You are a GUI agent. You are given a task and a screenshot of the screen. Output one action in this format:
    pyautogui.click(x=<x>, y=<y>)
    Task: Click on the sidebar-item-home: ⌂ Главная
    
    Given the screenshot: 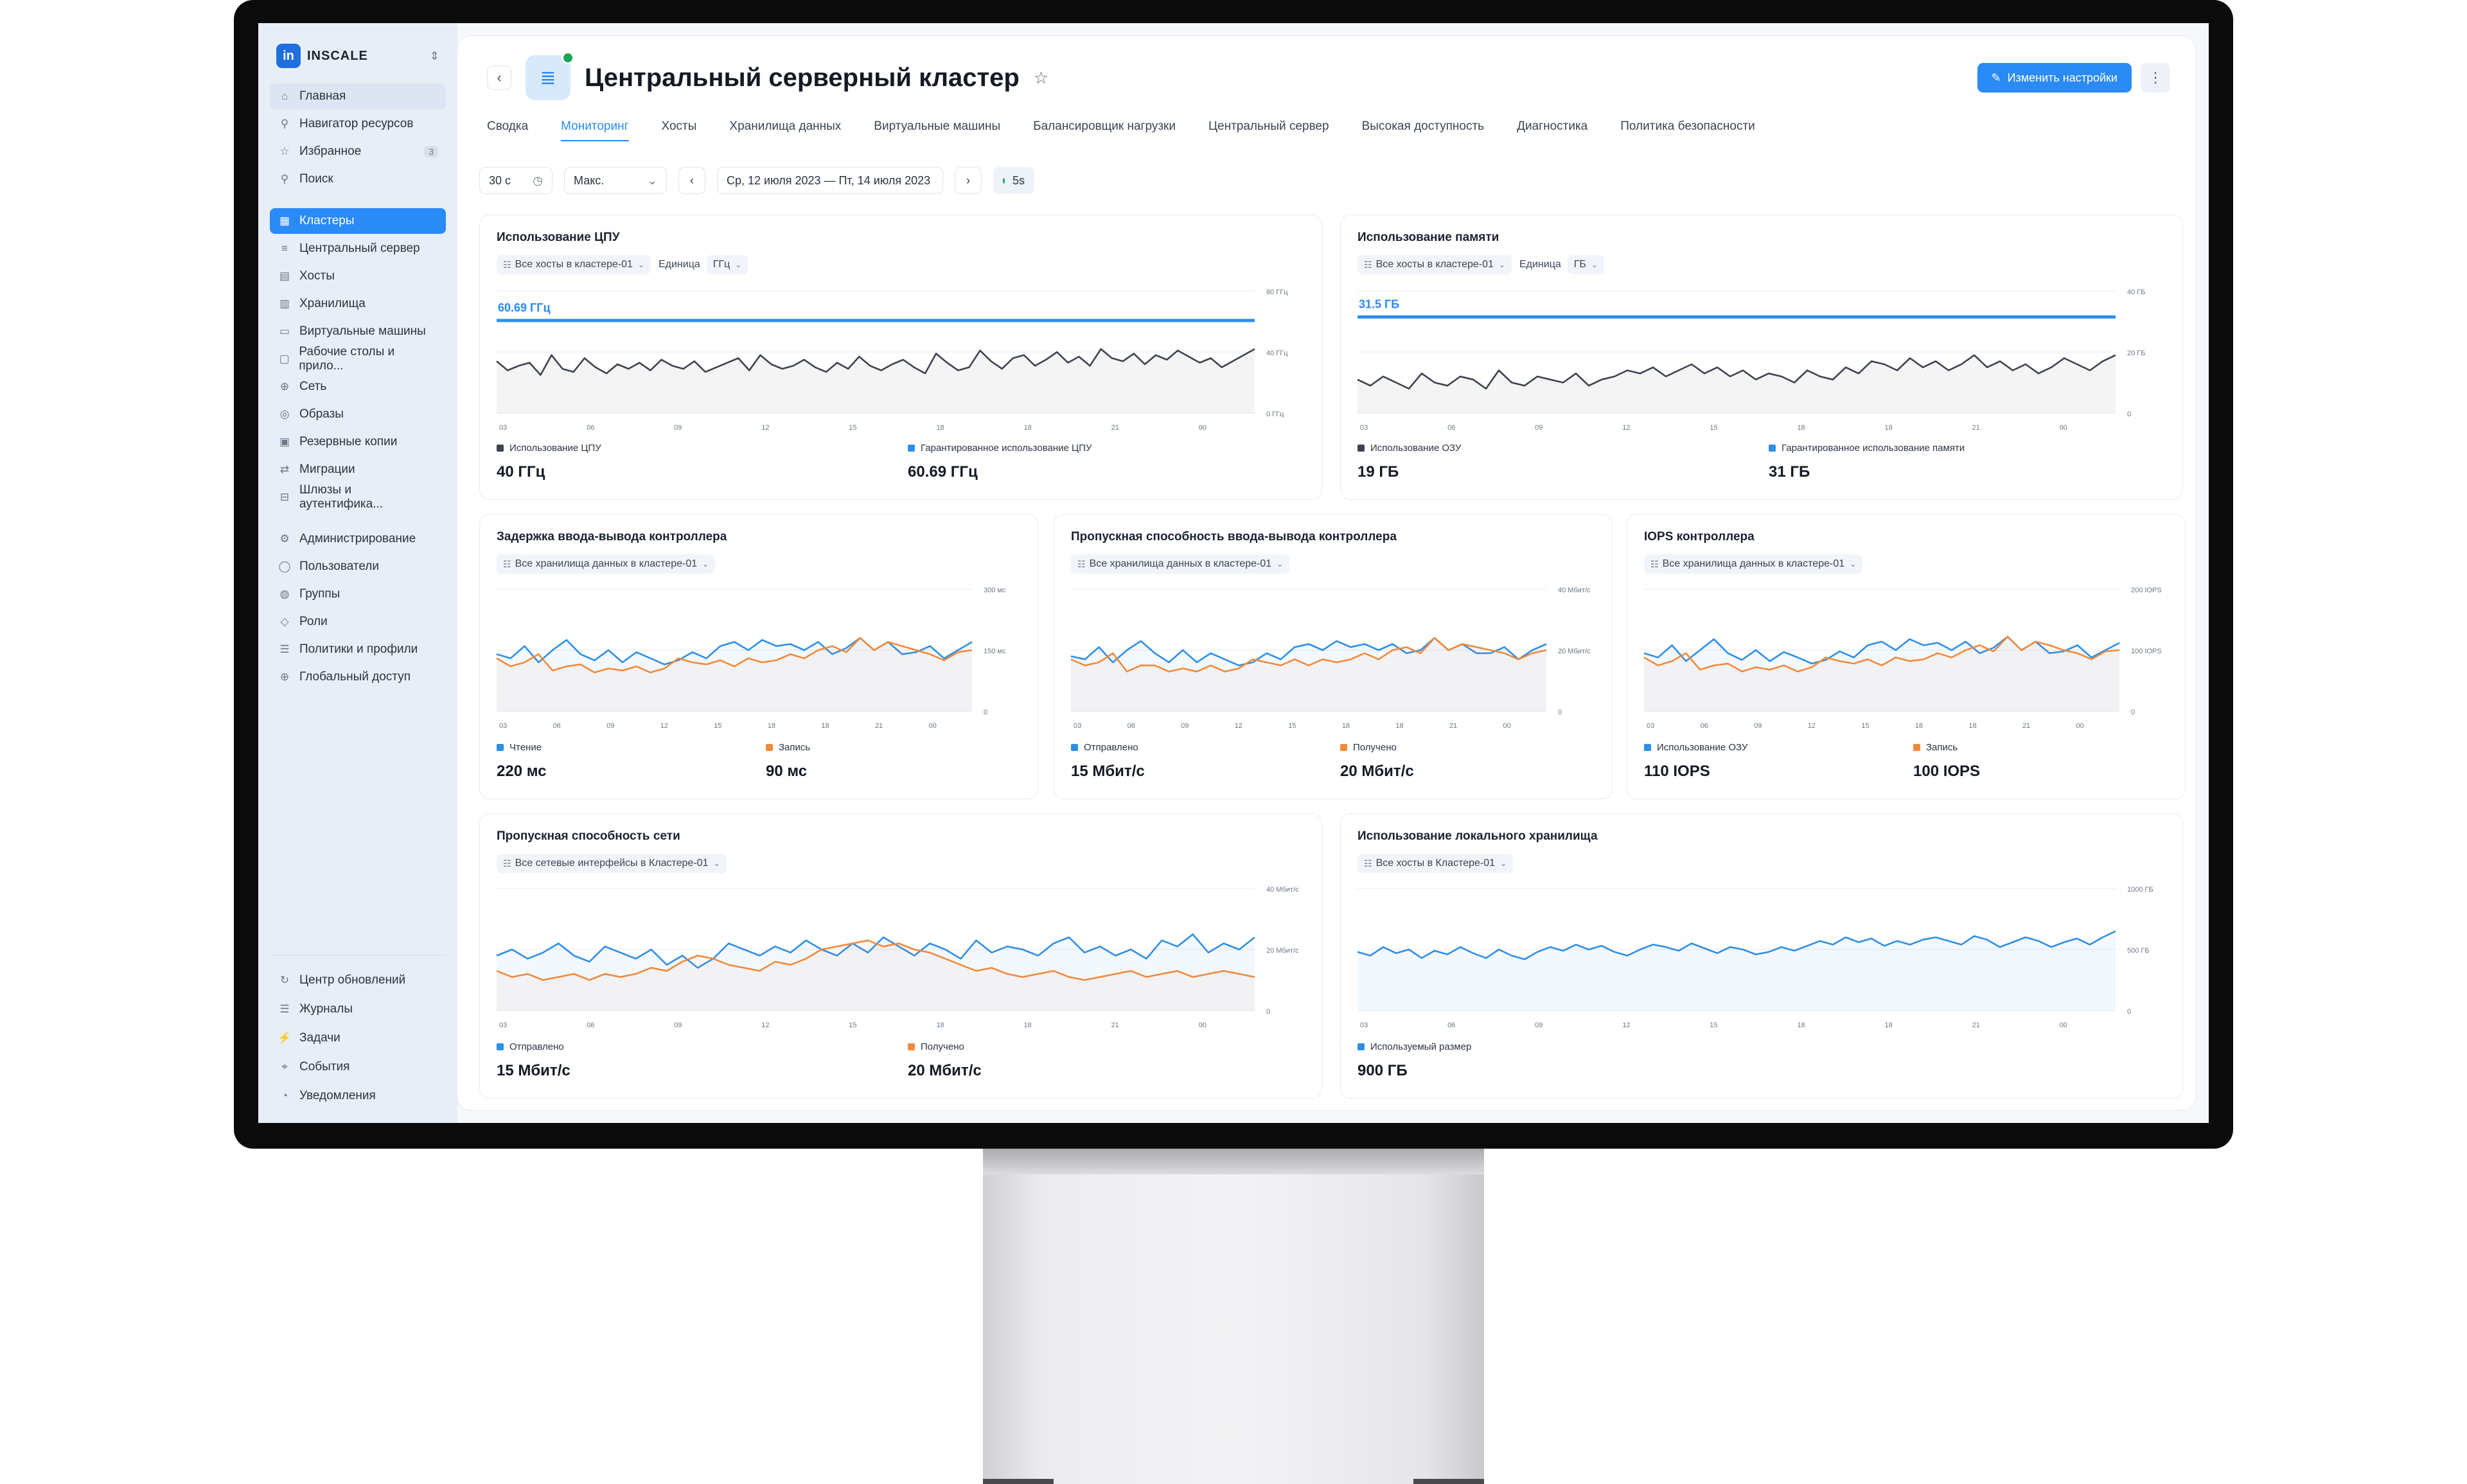 What is the action you would take?
    pyautogui.click(x=358, y=96)
    